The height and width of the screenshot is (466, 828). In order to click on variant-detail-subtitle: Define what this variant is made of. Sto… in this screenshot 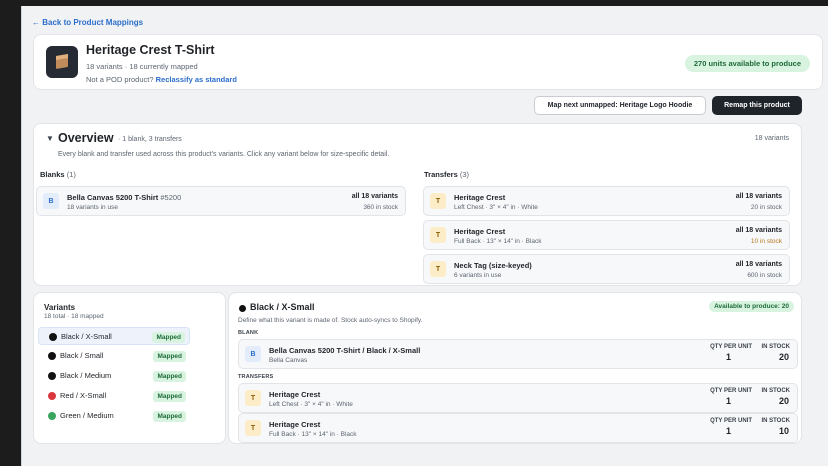, I will do `click(330, 320)`.